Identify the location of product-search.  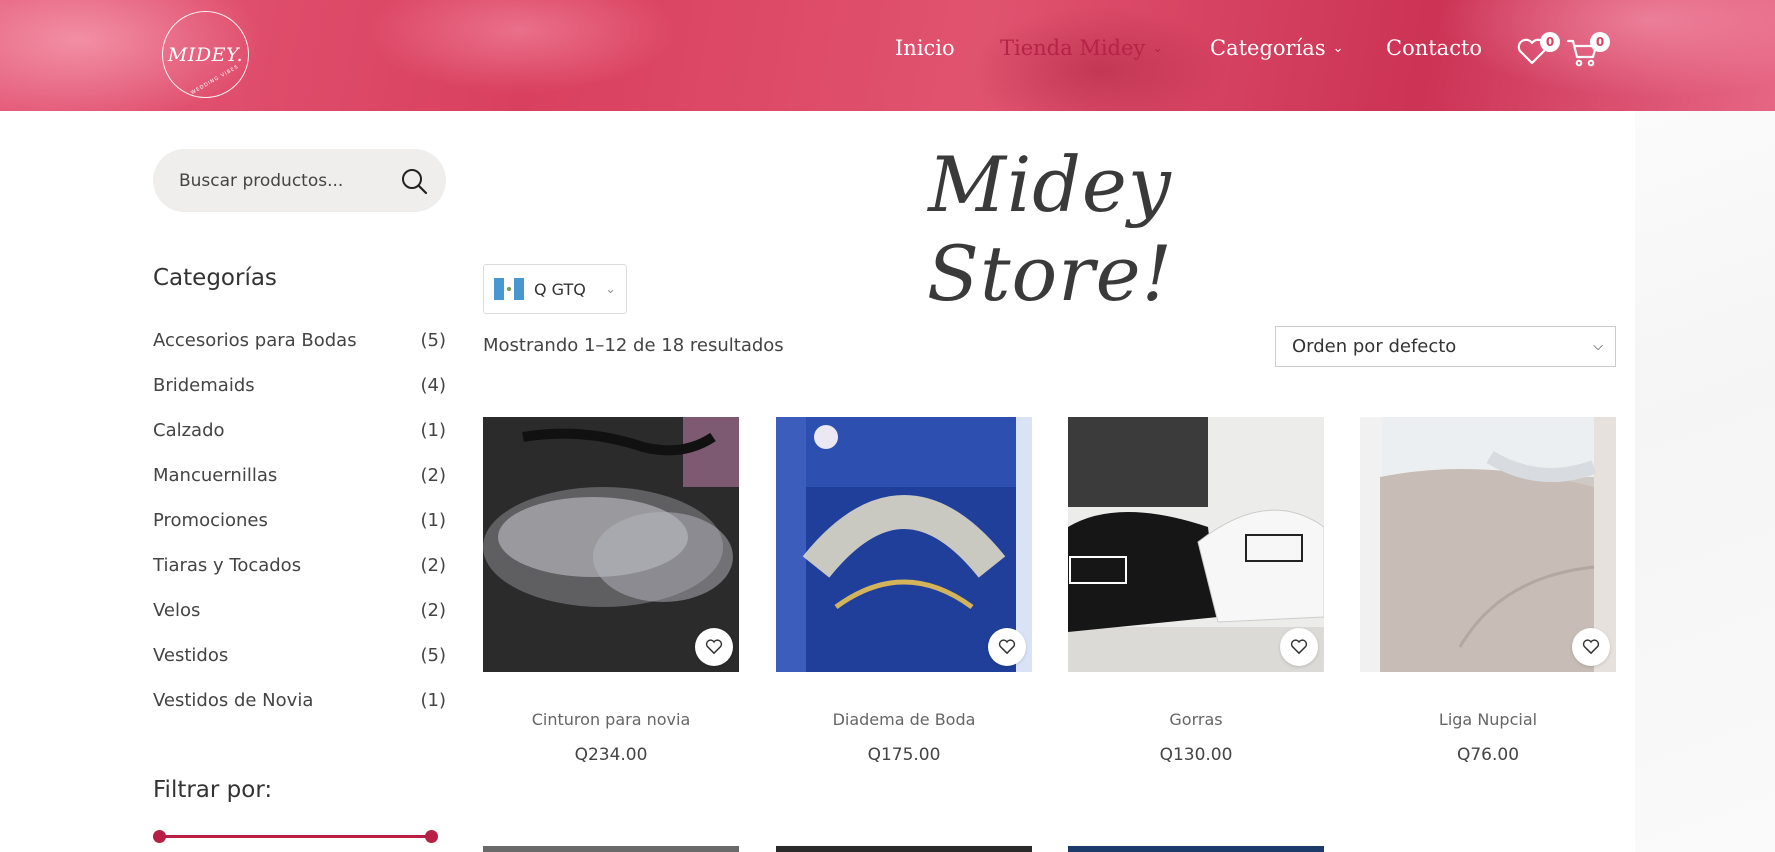
(299, 180).